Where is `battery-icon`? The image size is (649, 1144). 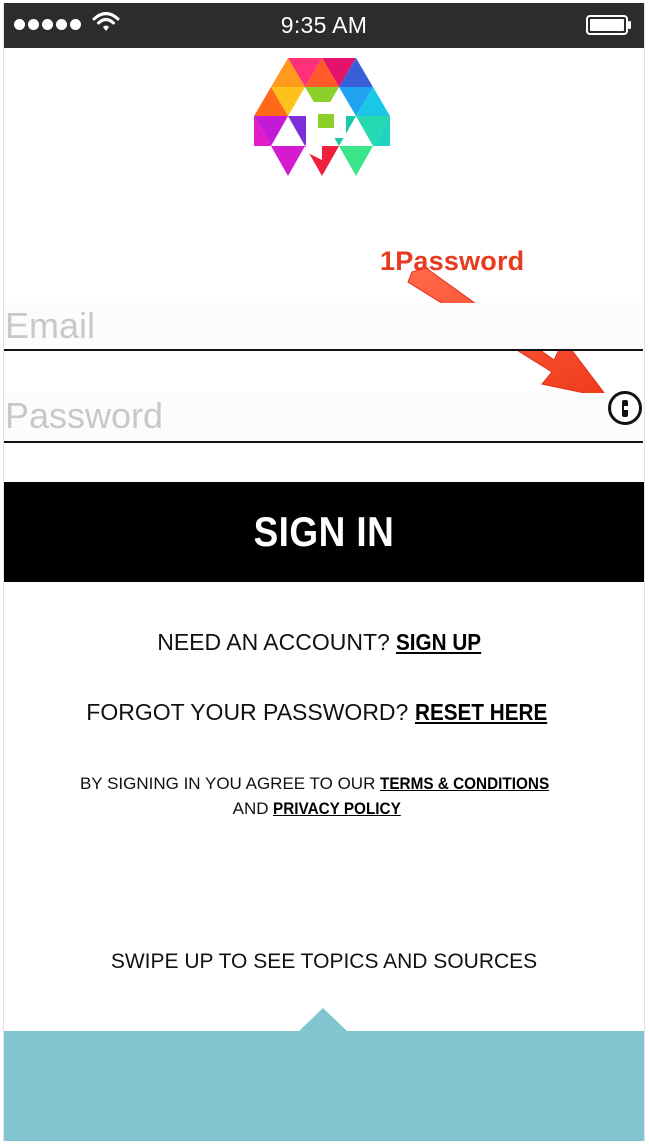
battery-icon is located at coordinates (608, 25).